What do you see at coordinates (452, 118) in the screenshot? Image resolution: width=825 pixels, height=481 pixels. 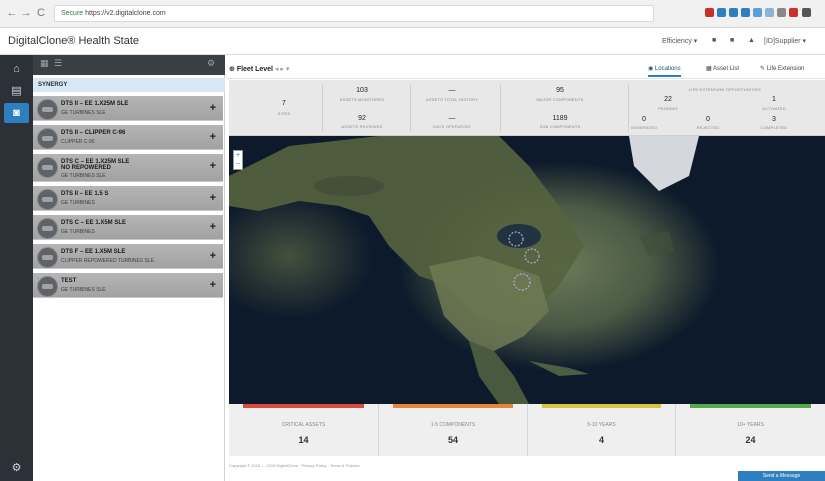 I see `kpi-days-operating-value: —` at bounding box center [452, 118].